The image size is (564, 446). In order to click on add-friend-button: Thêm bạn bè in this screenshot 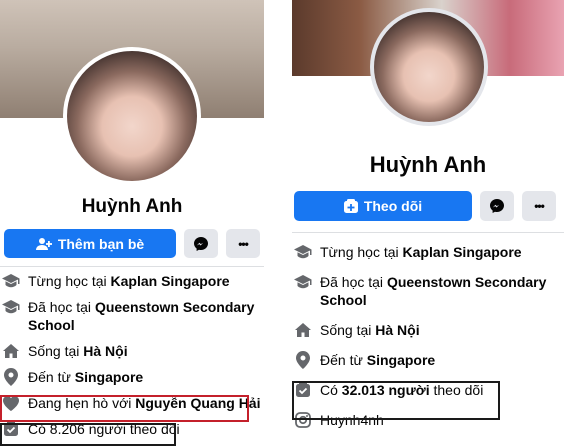, I will do `click(90, 243)`.